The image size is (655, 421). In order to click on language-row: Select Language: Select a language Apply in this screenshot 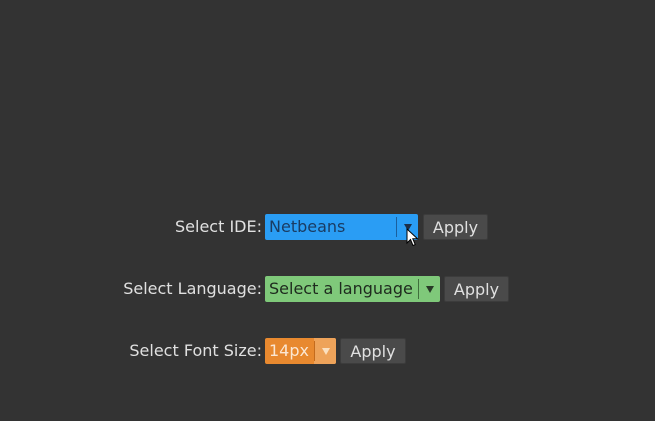, I will do `click(327, 289)`.